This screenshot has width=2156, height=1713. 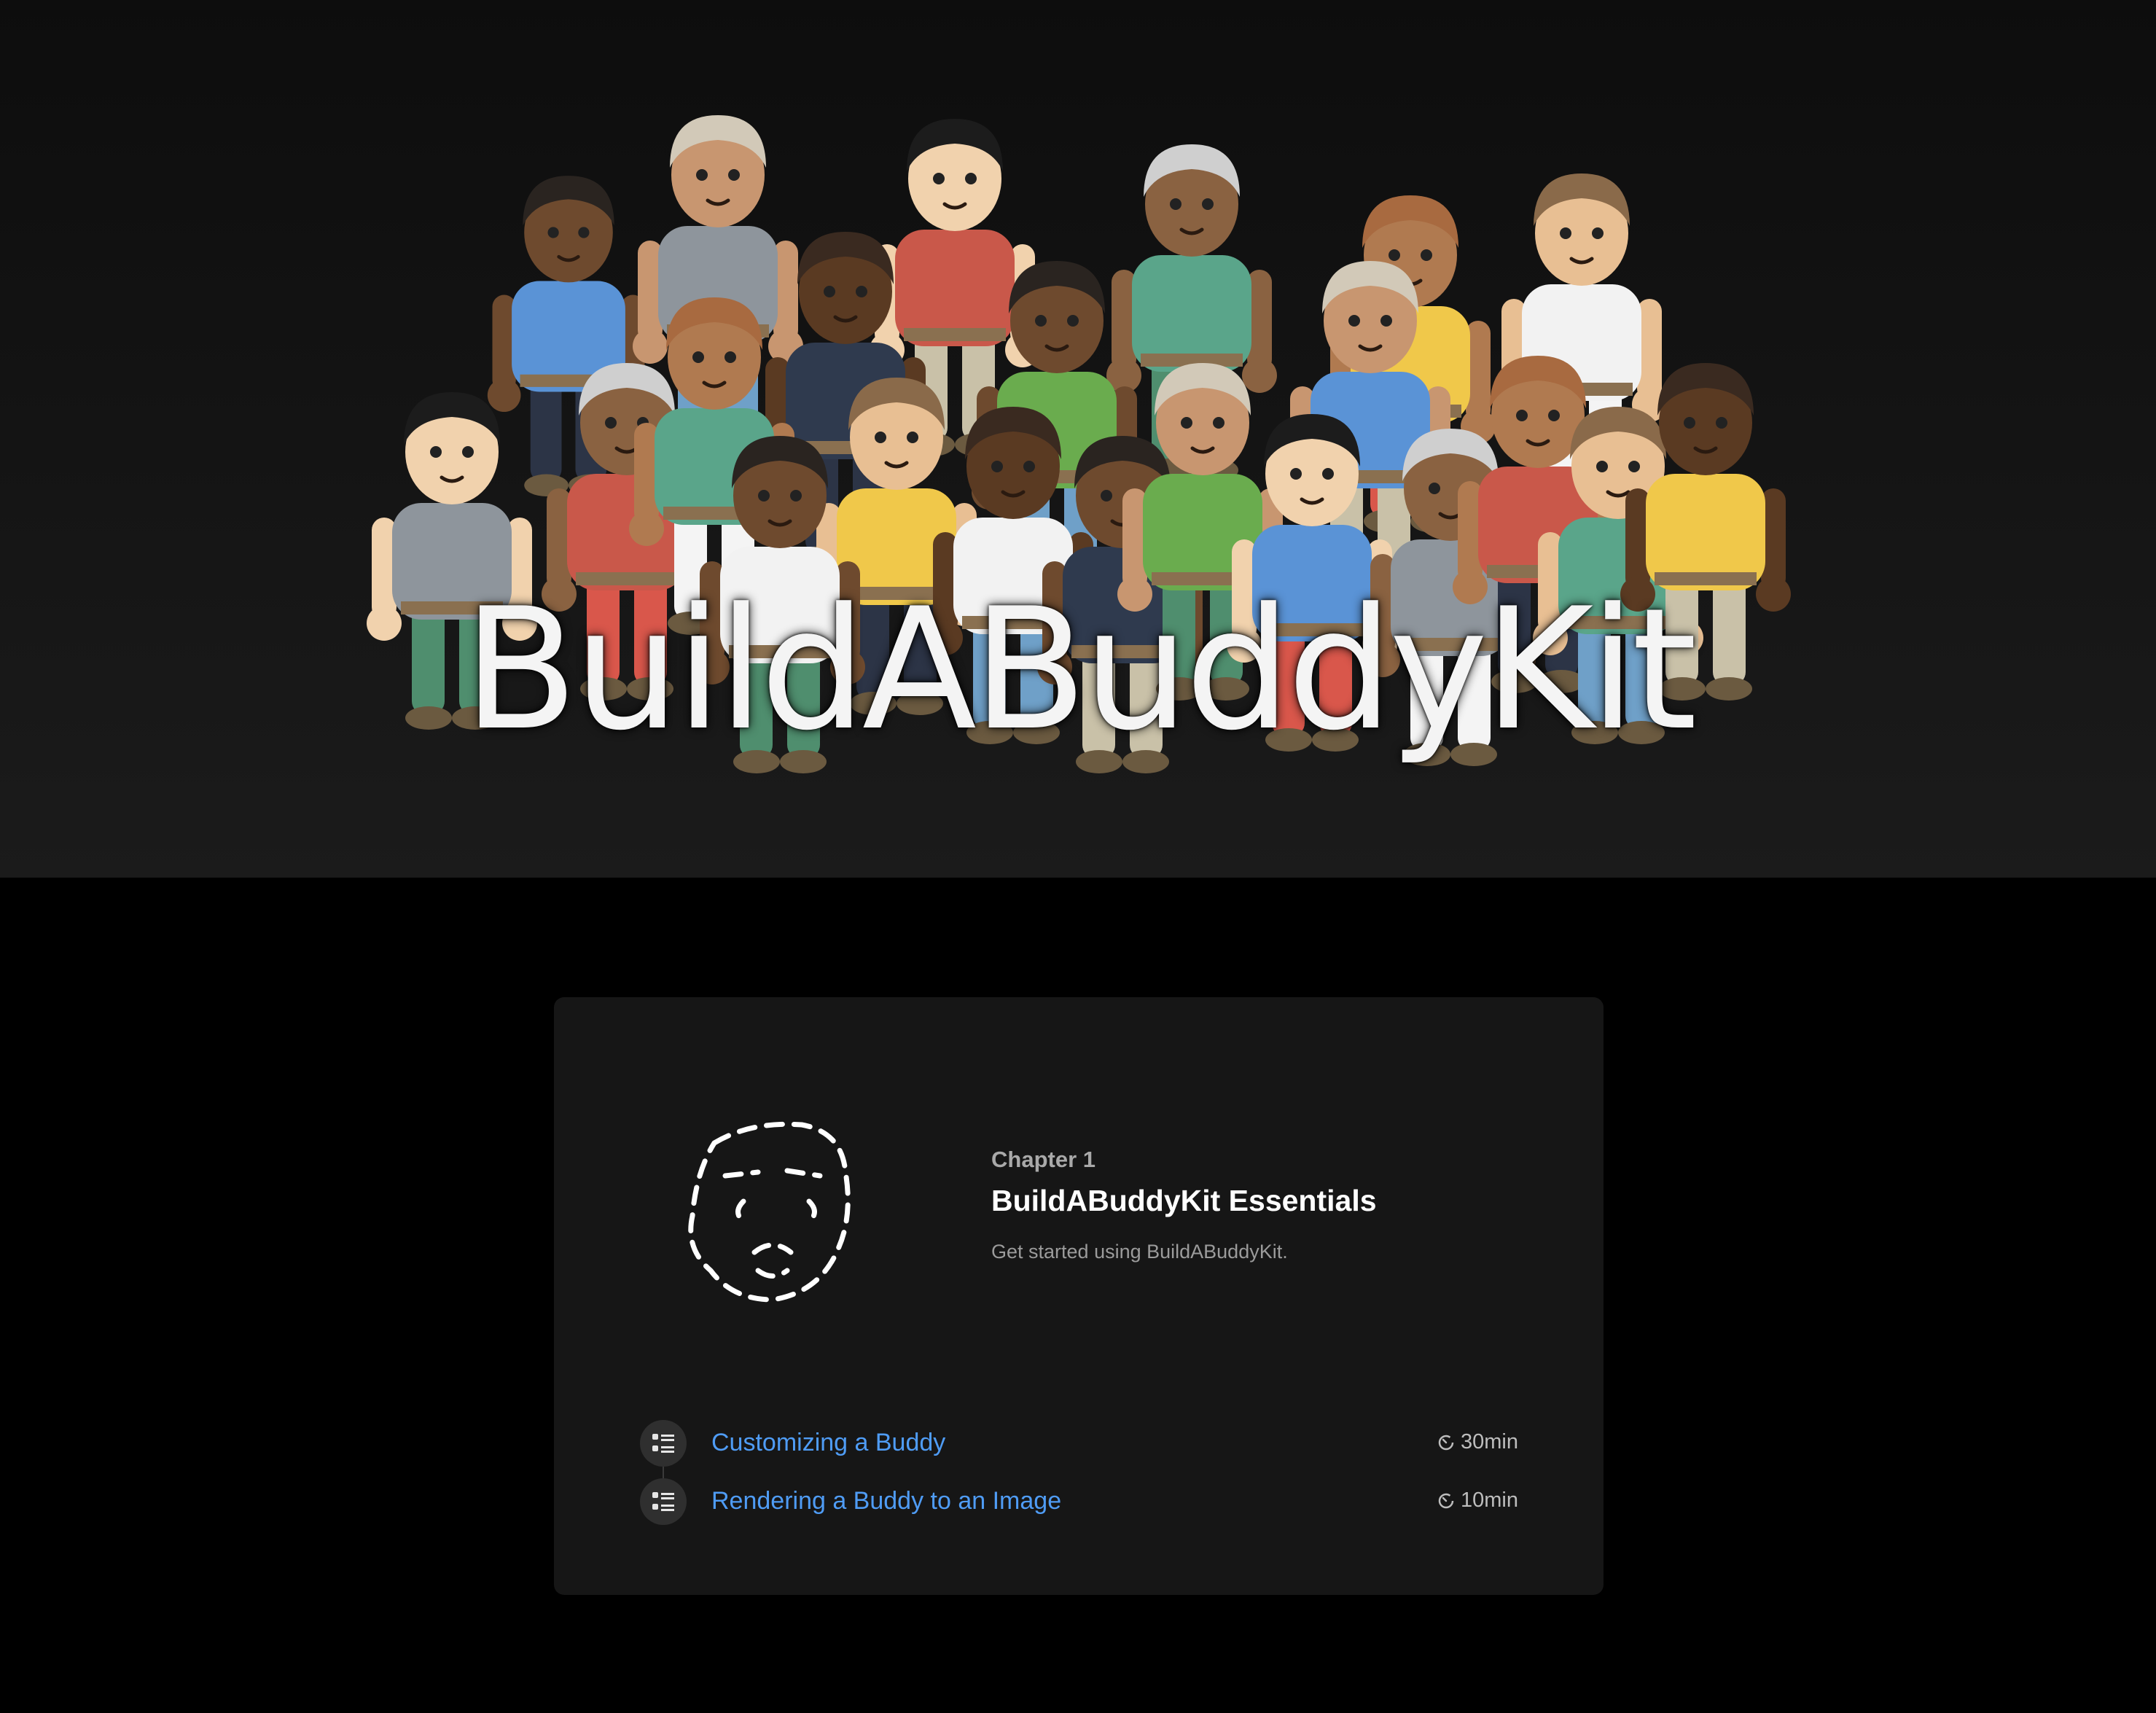 What do you see at coordinates (886, 1501) in the screenshot?
I see `tutorial-link-rendering: Rendering a Buddy to an Image` at bounding box center [886, 1501].